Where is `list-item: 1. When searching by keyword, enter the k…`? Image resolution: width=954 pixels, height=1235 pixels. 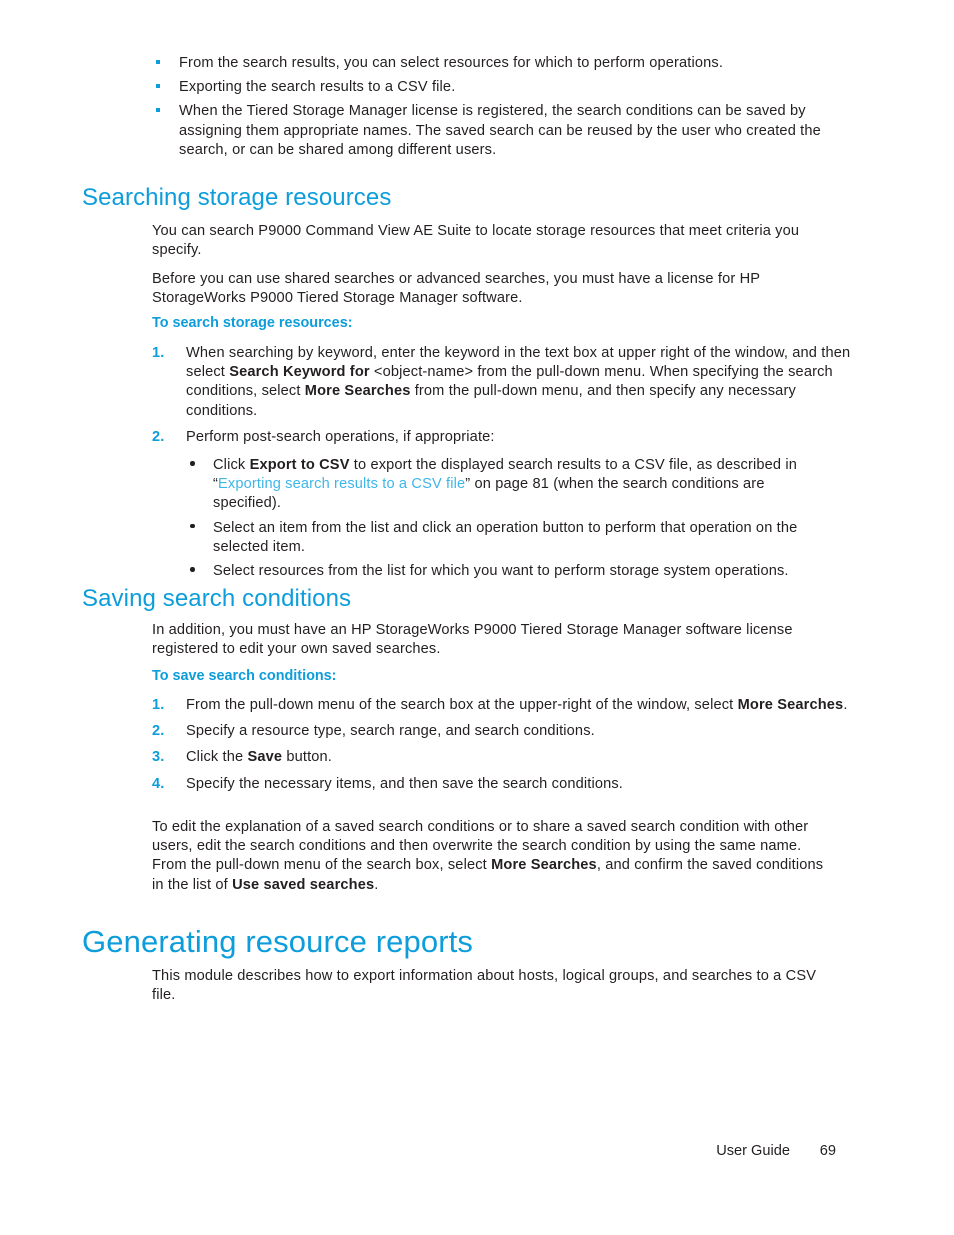 list-item: 1. When searching by keyword, enter the k… is located at coordinates (502, 382).